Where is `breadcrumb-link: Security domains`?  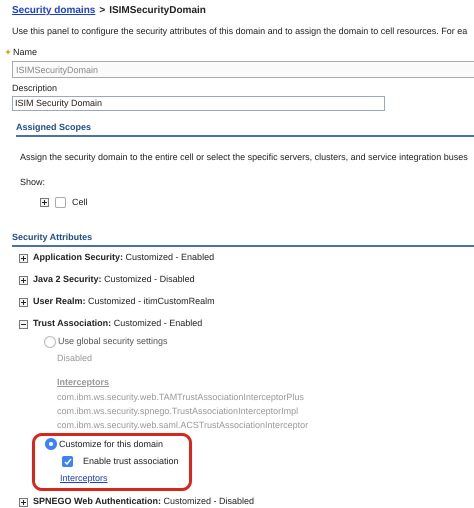 breadcrumb-link: Security domains is located at coordinates (54, 10).